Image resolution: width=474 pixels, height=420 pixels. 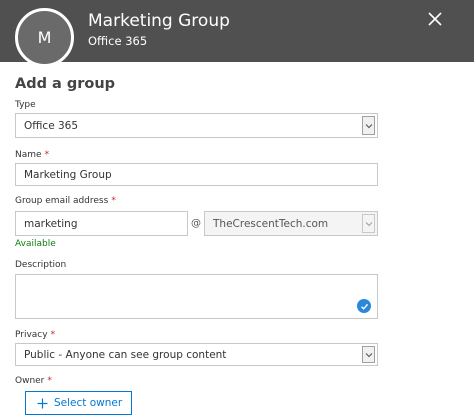 What do you see at coordinates (51, 223) in the screenshot?
I see `email-alias-value: marketing` at bounding box center [51, 223].